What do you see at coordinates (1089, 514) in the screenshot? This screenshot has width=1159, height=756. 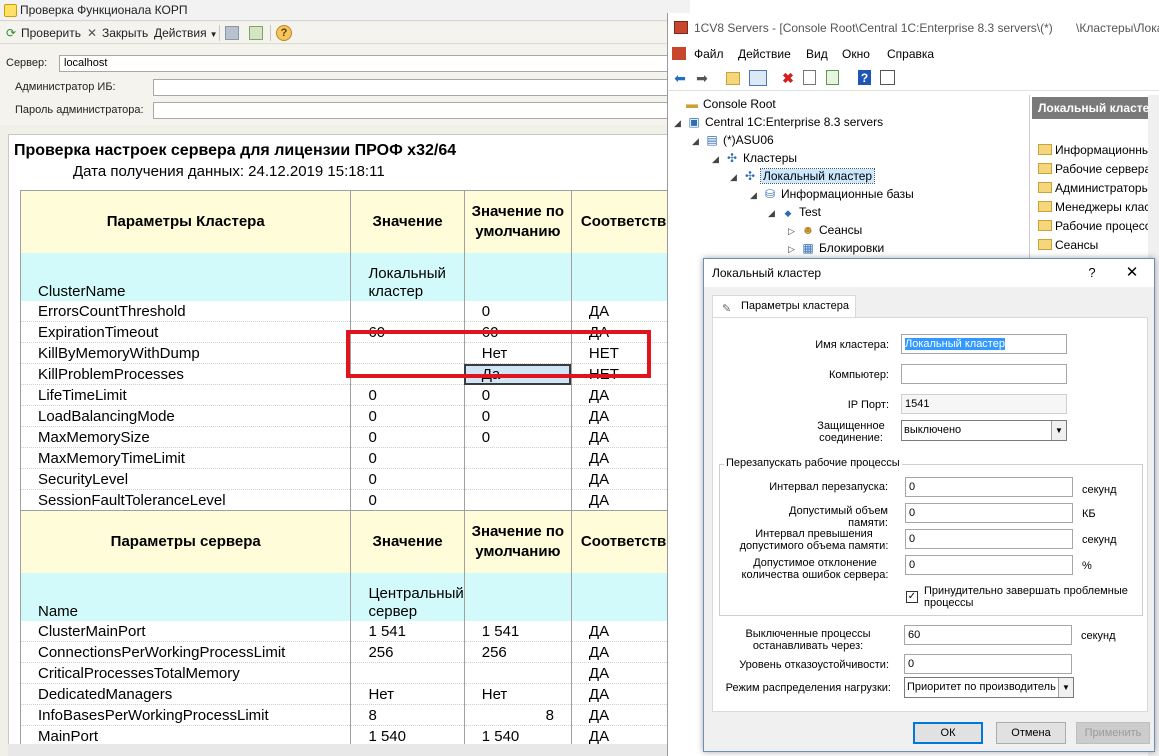 I see `memory-limit-unit: КБ` at bounding box center [1089, 514].